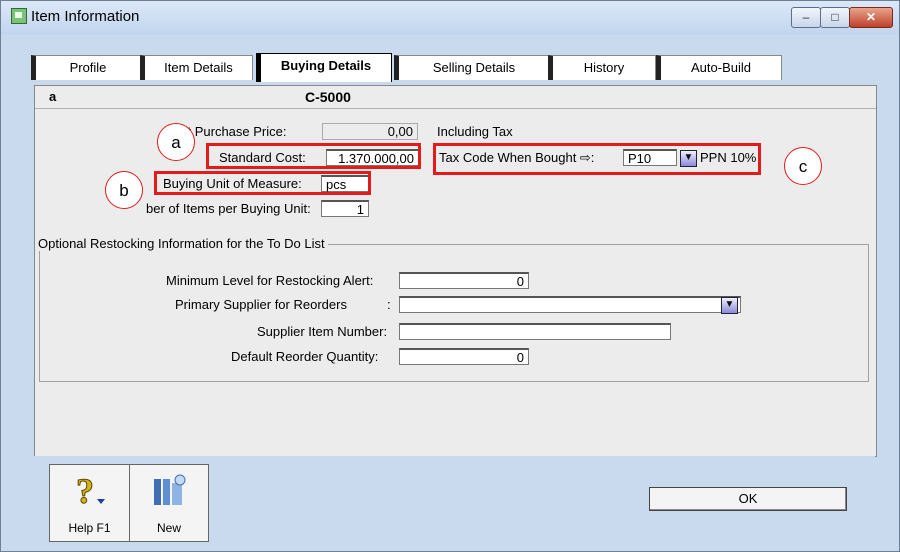 The image size is (900, 552). Describe the element at coordinates (196, 67) in the screenshot. I see `tab-item-details: Item Details` at that location.